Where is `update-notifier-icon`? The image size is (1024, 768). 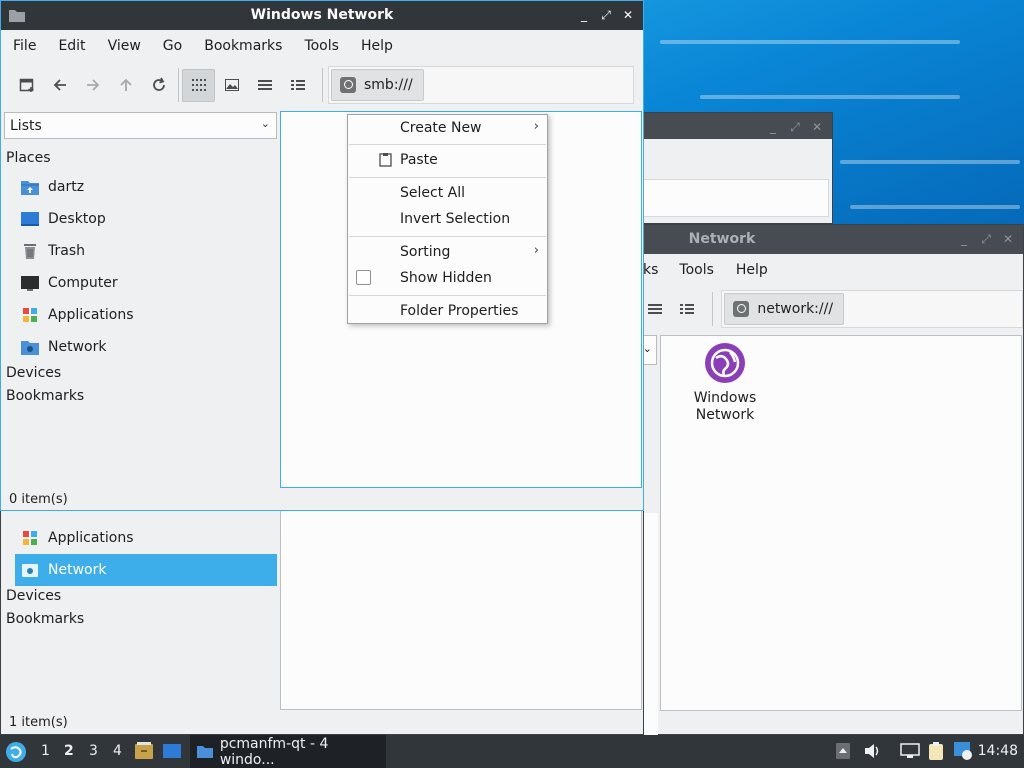
update-notifier-icon is located at coordinates (963, 751).